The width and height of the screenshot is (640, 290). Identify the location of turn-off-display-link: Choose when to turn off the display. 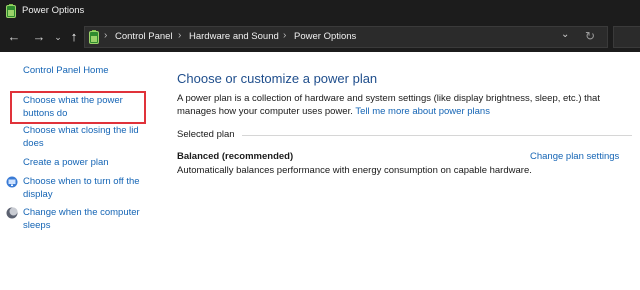
(84, 188).